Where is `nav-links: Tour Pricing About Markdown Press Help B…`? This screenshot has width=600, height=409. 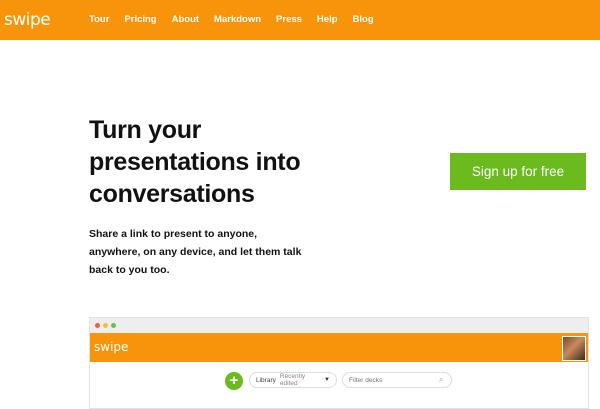
nav-links: Tour Pricing About Markdown Press Help B… is located at coordinates (239, 19).